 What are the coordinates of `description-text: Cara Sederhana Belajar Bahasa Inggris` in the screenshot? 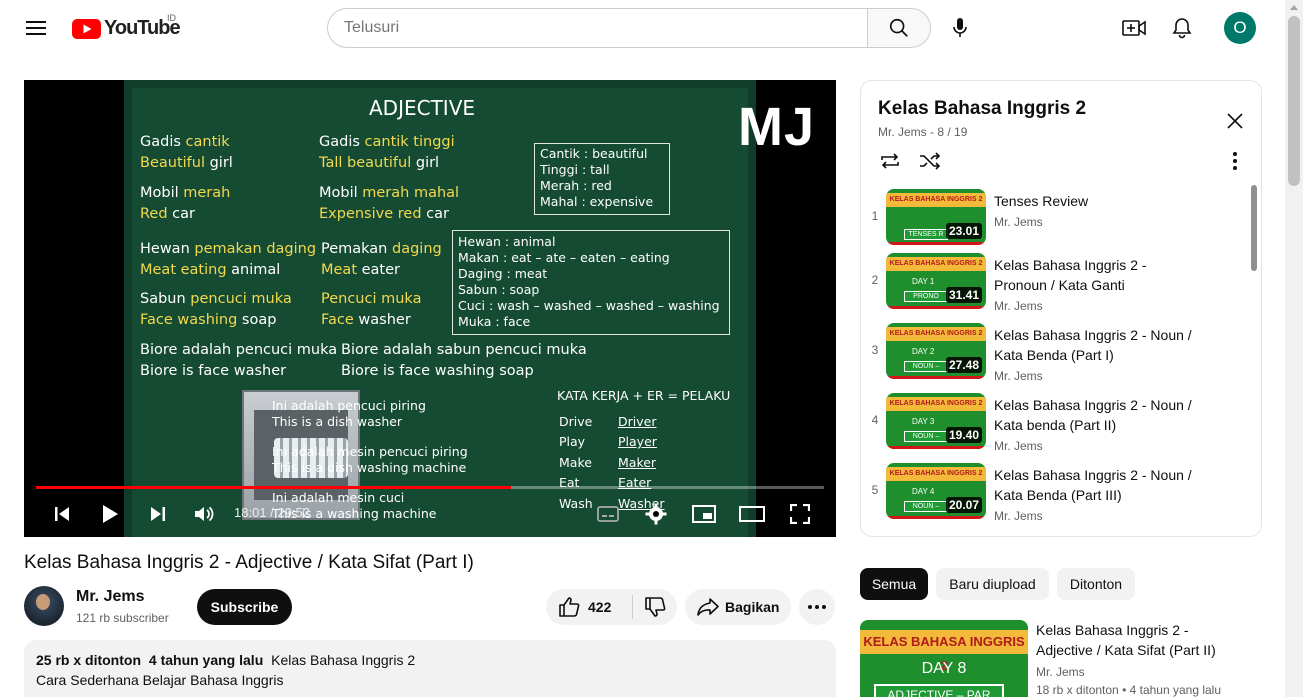 It's located at (160, 680).